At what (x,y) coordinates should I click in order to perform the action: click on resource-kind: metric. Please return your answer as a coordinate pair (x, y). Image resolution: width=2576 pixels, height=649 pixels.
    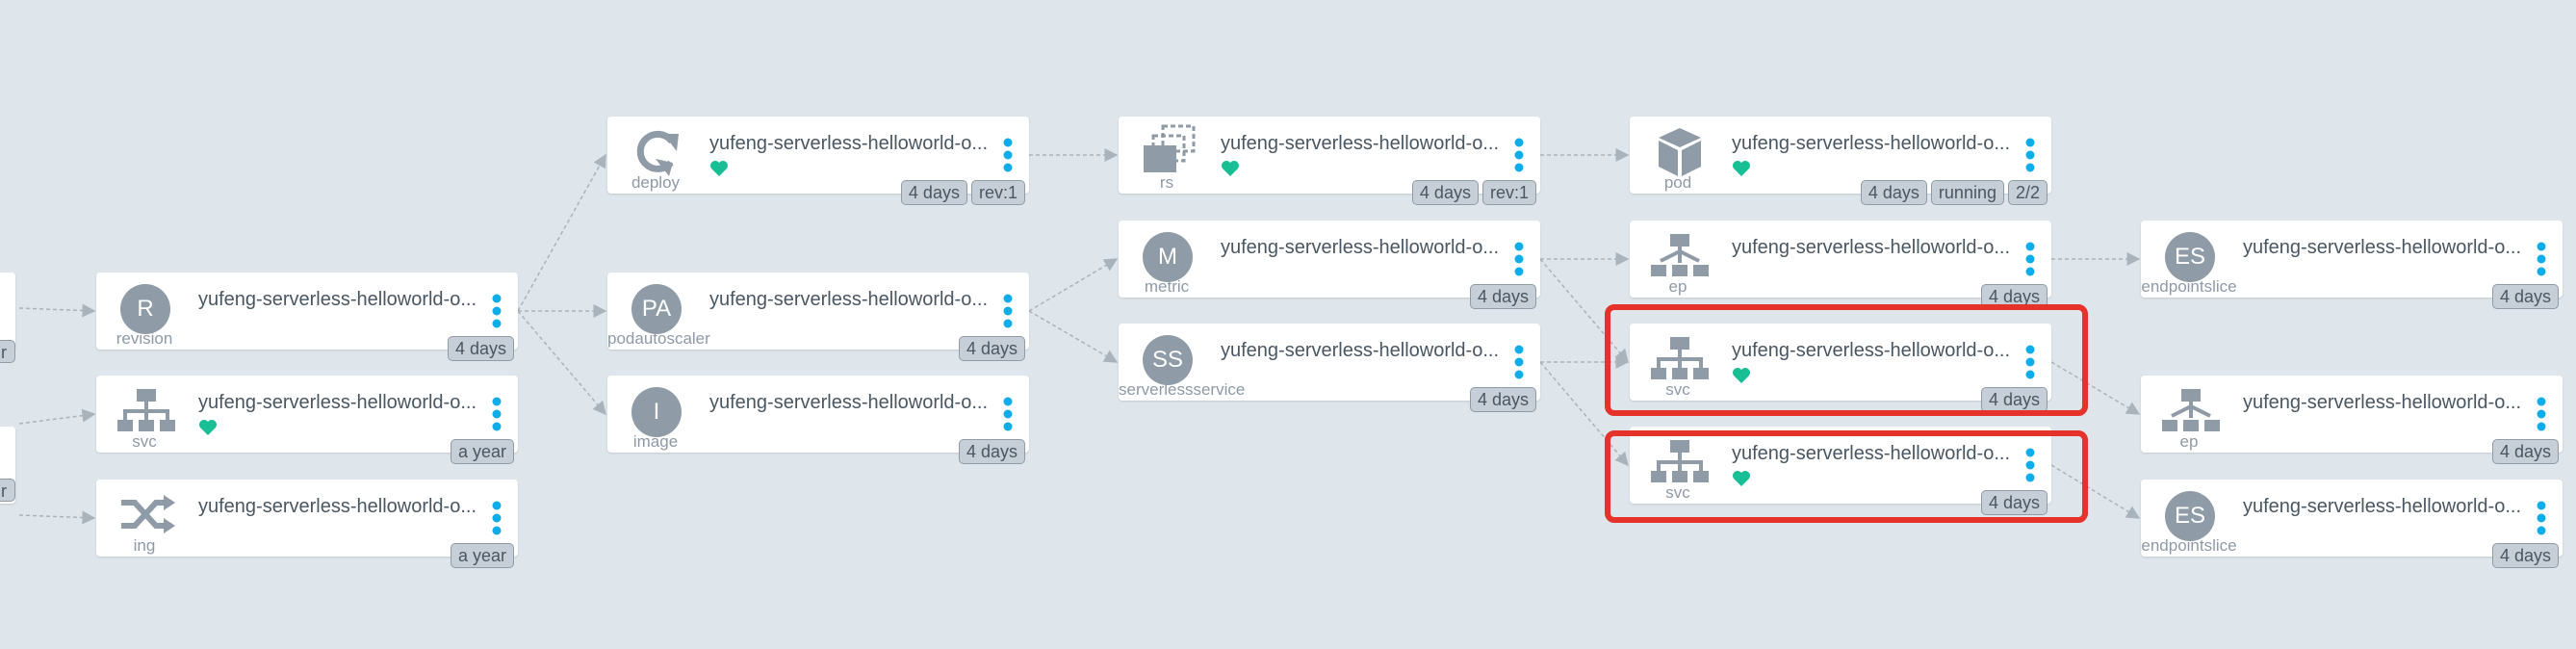
    Looking at the image, I should click on (1167, 286).